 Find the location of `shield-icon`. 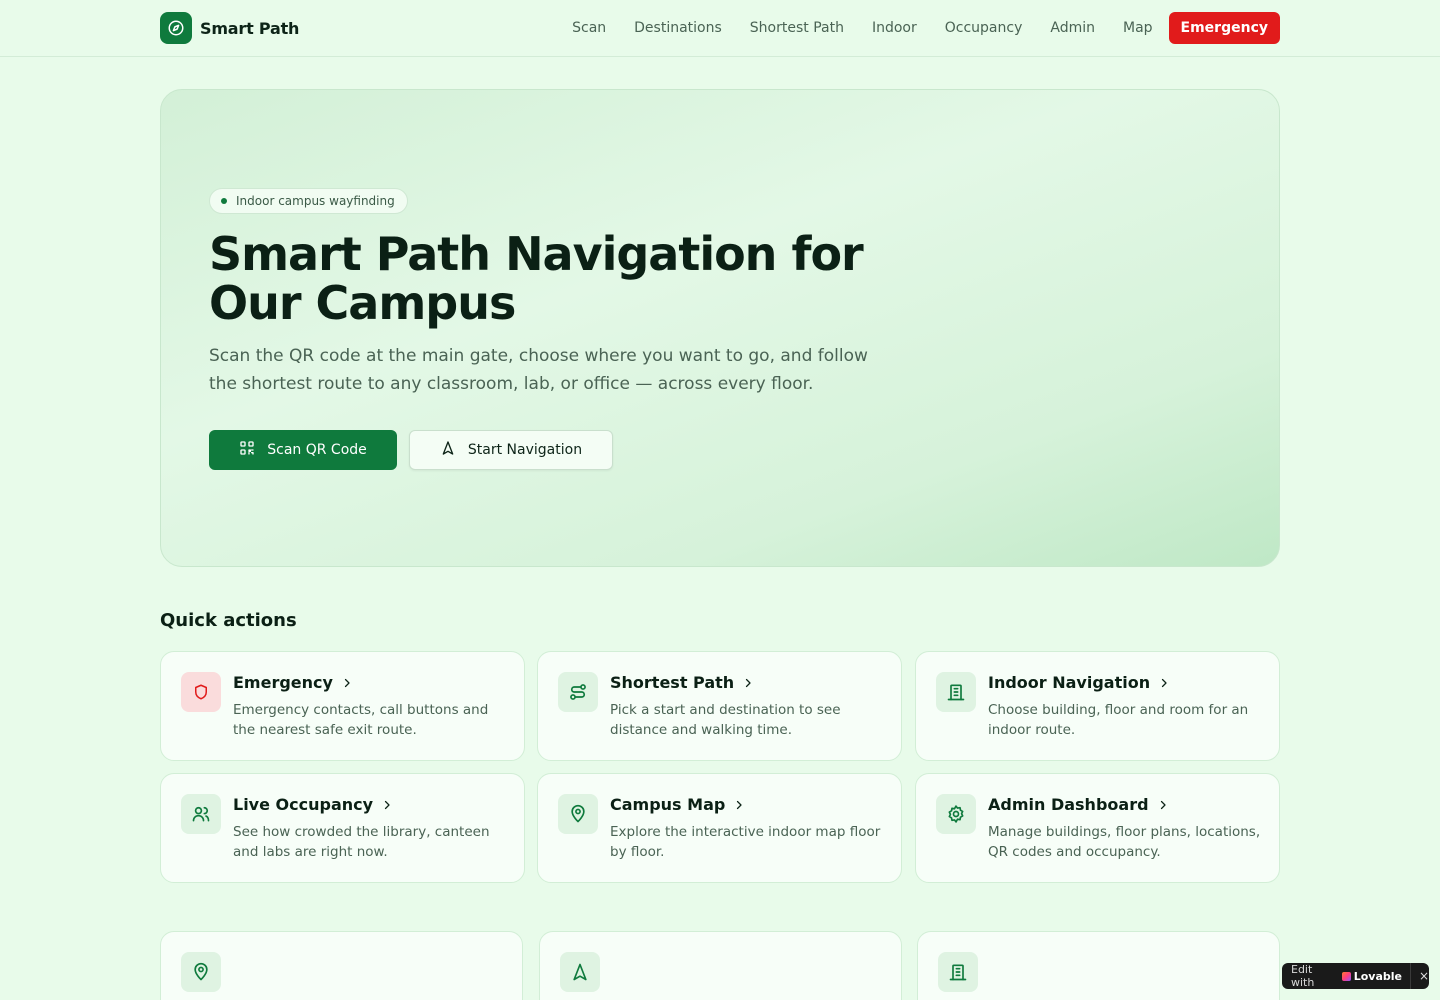

shield-icon is located at coordinates (201, 692).